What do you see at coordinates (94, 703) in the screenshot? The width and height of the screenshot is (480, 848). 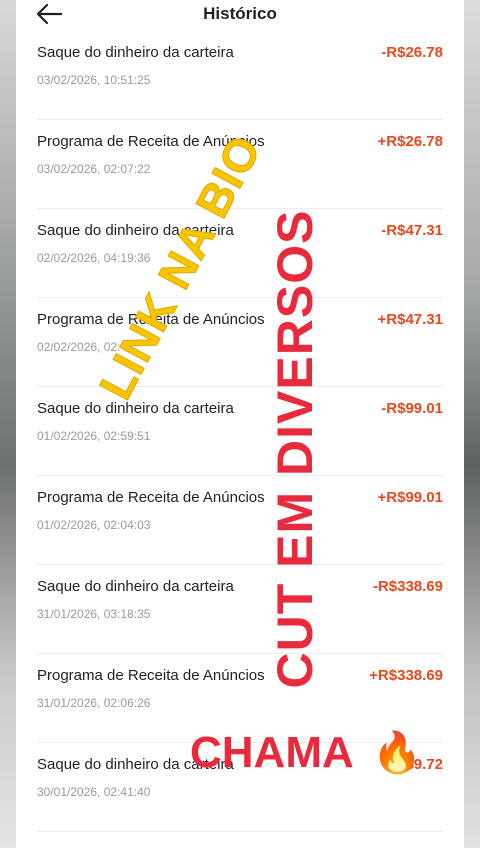 I see `transaction-date: 31/01/2026, 02:06:26` at bounding box center [94, 703].